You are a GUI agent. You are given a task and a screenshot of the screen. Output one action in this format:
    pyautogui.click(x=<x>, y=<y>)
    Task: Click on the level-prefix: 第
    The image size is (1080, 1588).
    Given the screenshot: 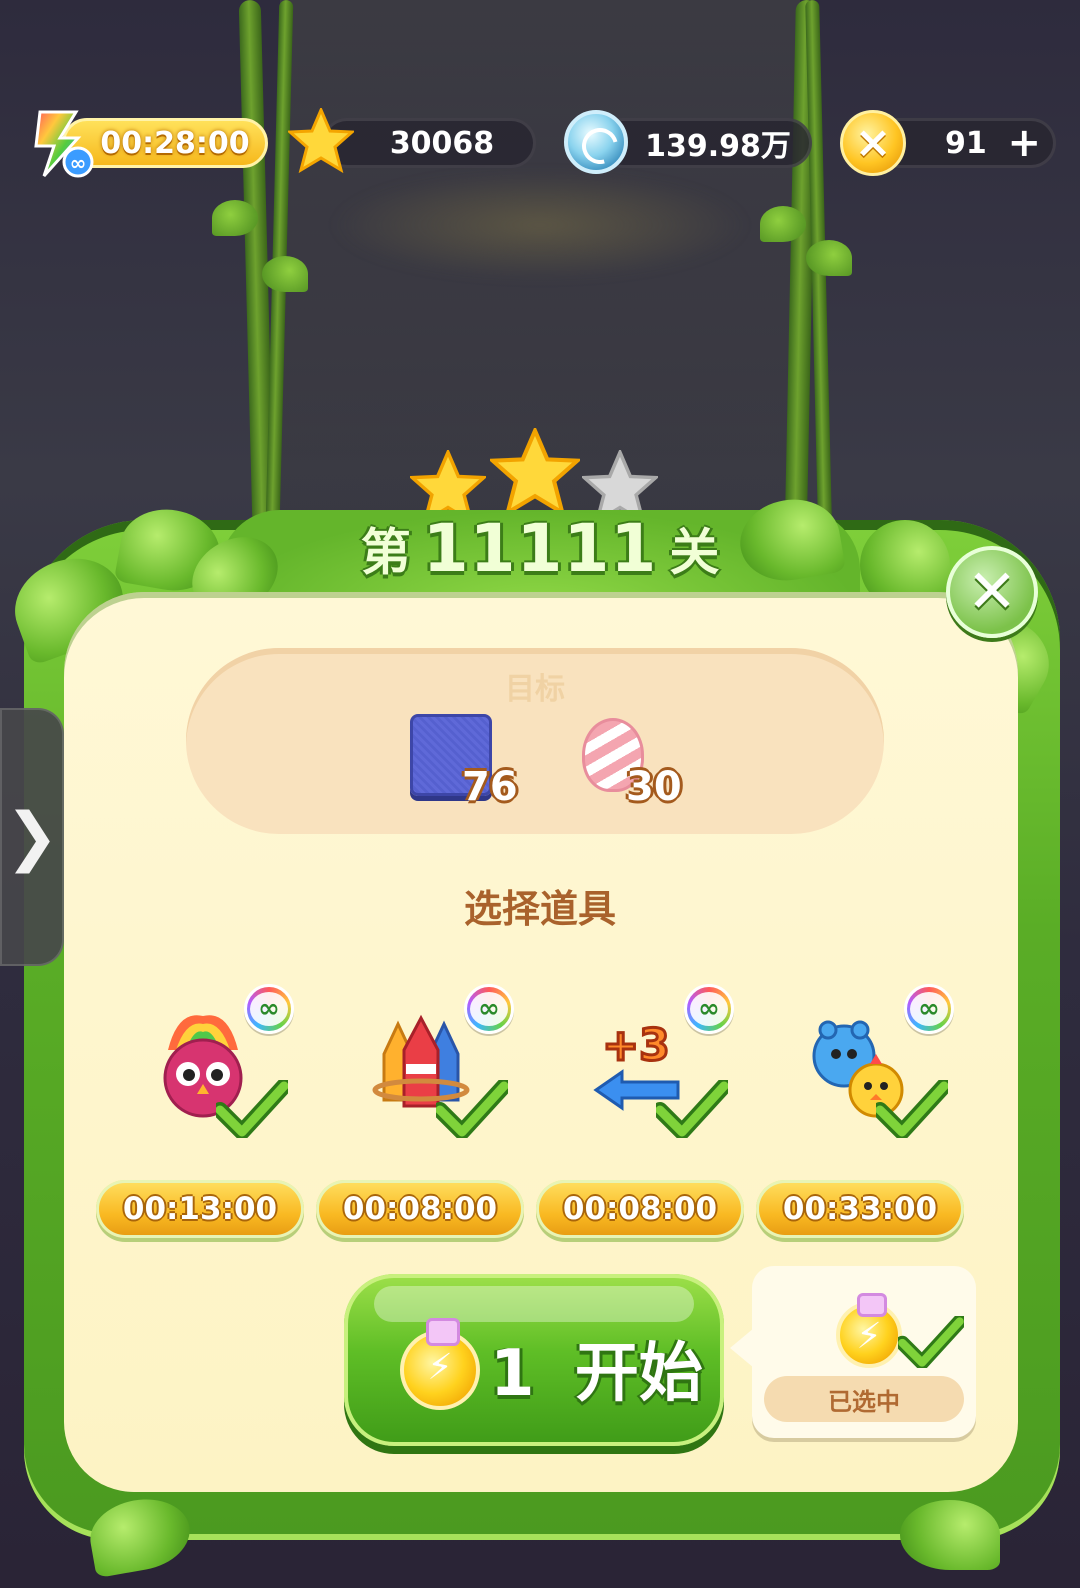 What is the action you would take?
    pyautogui.click(x=385, y=552)
    